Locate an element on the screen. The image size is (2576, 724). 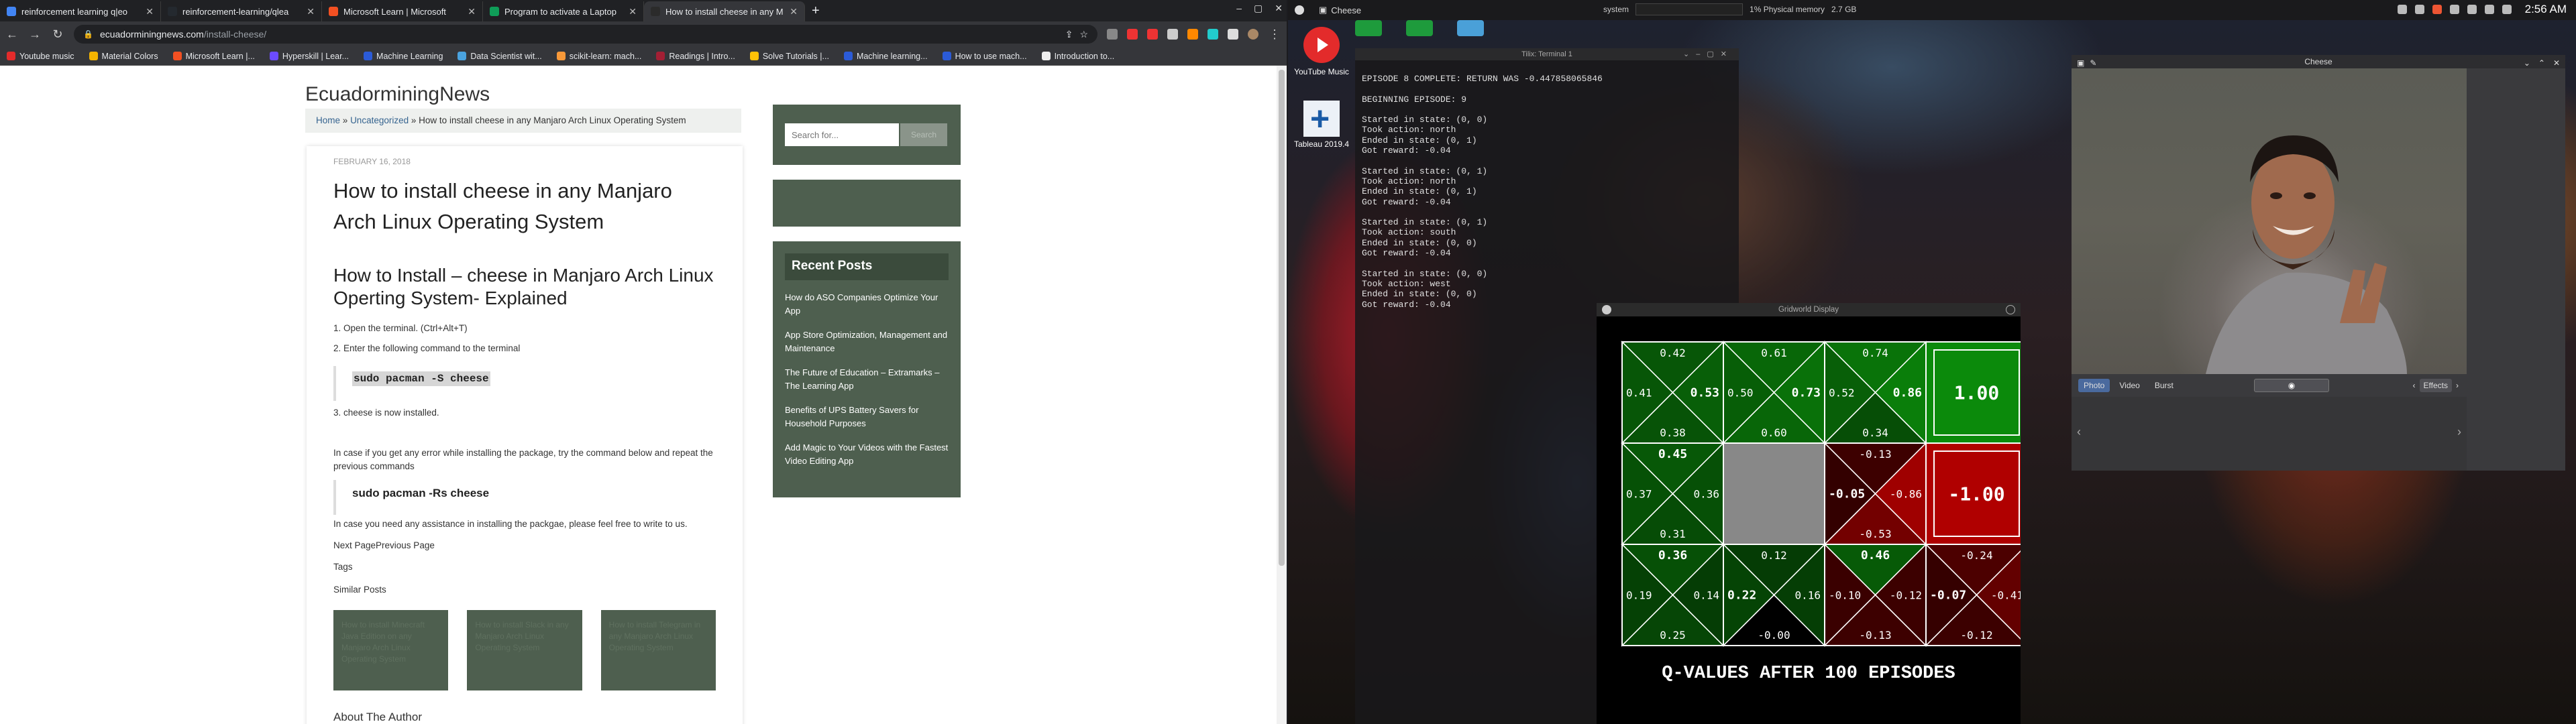
browser-tab: How to install cheese in any M ✕ is located at coordinates (724, 11).